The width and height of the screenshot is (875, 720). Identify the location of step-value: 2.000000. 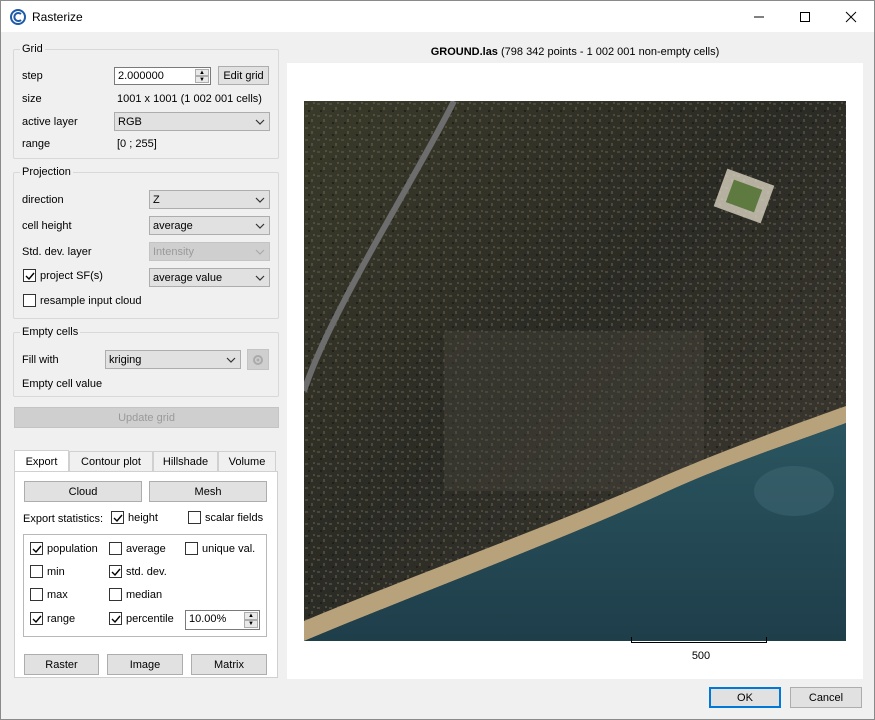
(141, 76).